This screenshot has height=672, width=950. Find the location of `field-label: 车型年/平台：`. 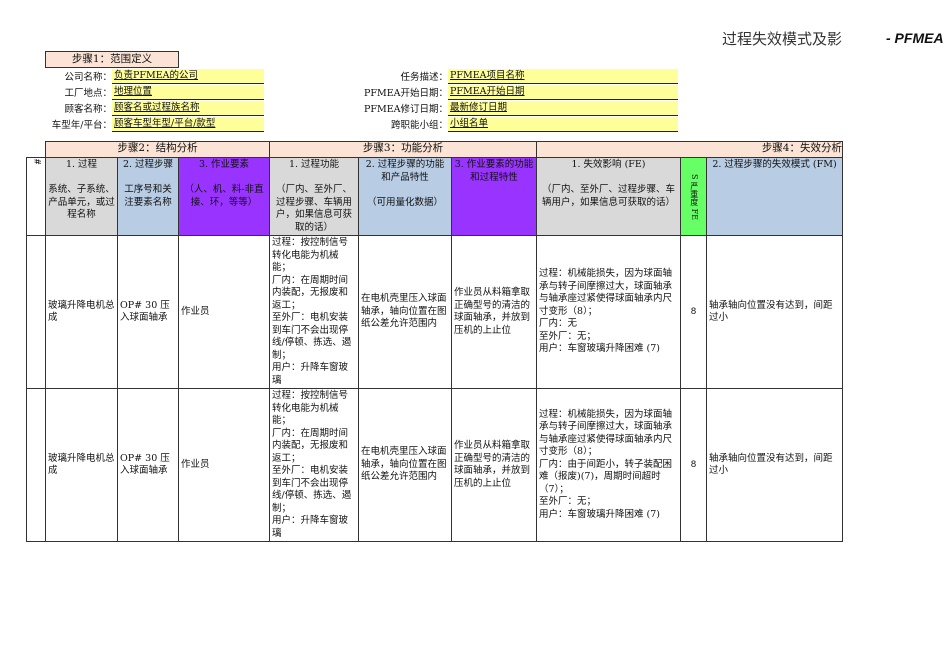

field-label: 车型年/平台： is located at coordinates (81, 125).